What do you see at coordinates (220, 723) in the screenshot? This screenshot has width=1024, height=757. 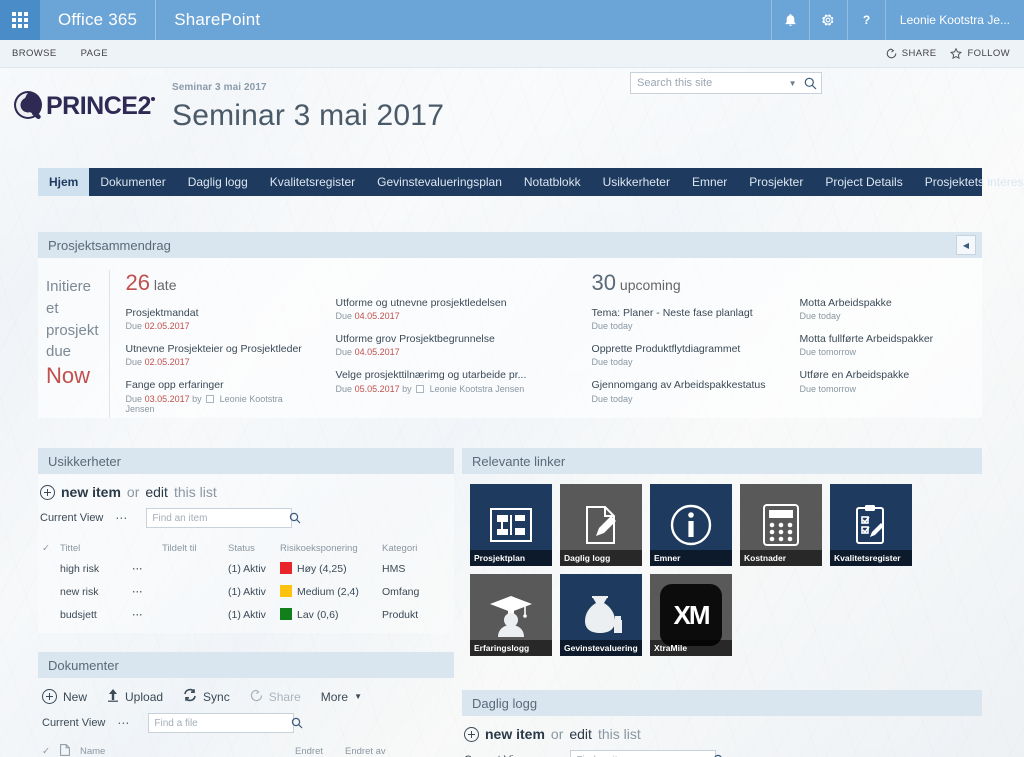 I see `documents-find-input` at bounding box center [220, 723].